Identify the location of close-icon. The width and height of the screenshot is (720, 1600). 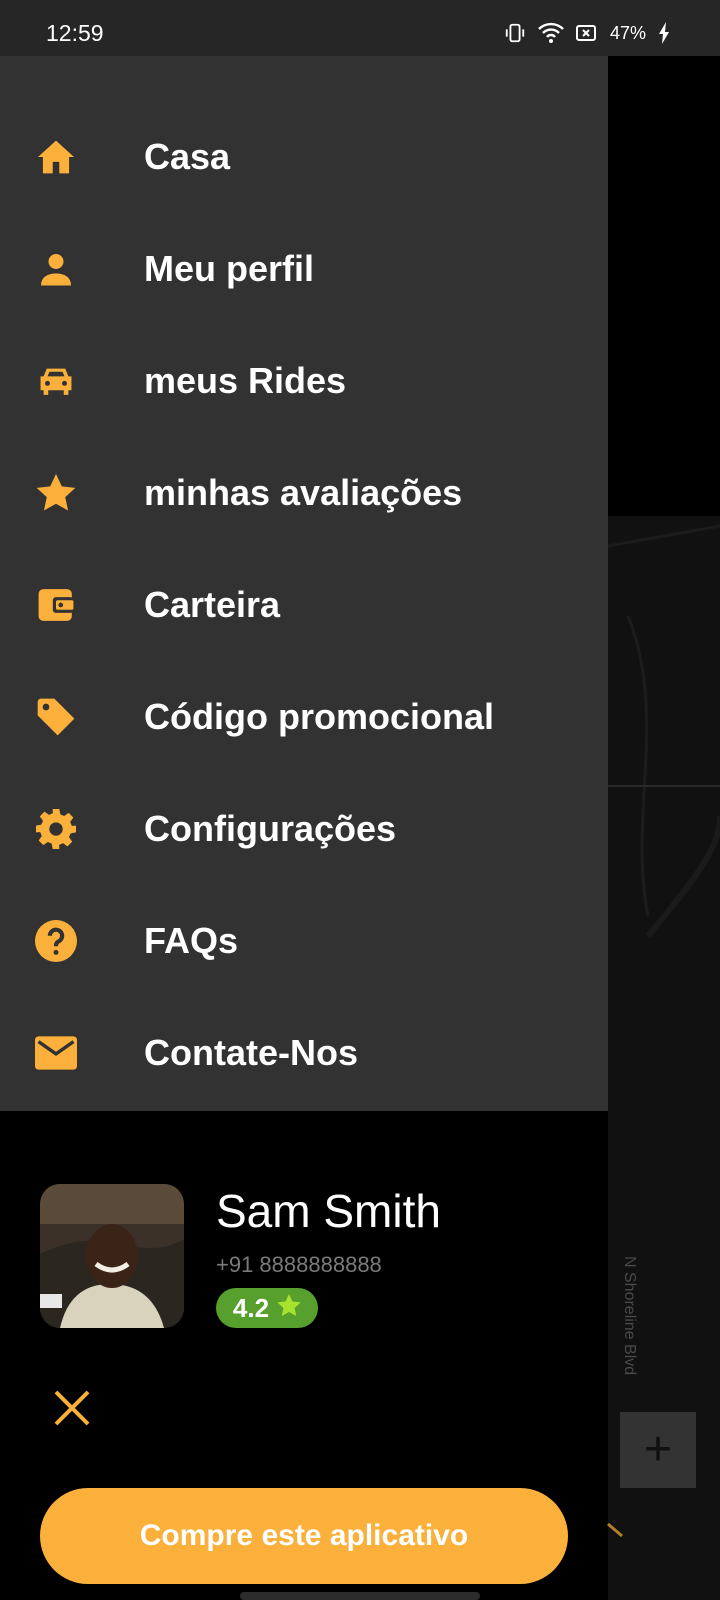
(72, 1408).